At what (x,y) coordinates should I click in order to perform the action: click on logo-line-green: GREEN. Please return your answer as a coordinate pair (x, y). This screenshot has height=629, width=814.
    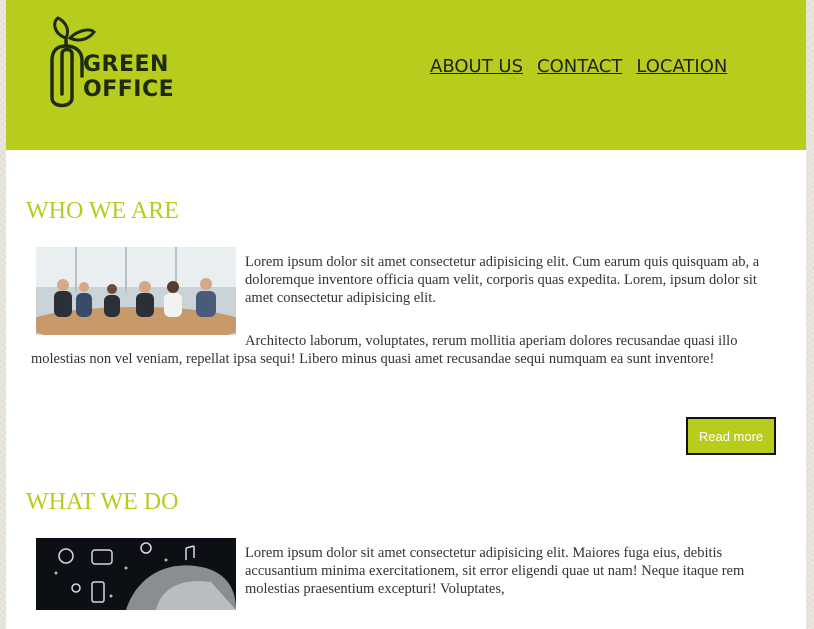
    Looking at the image, I should click on (126, 64).